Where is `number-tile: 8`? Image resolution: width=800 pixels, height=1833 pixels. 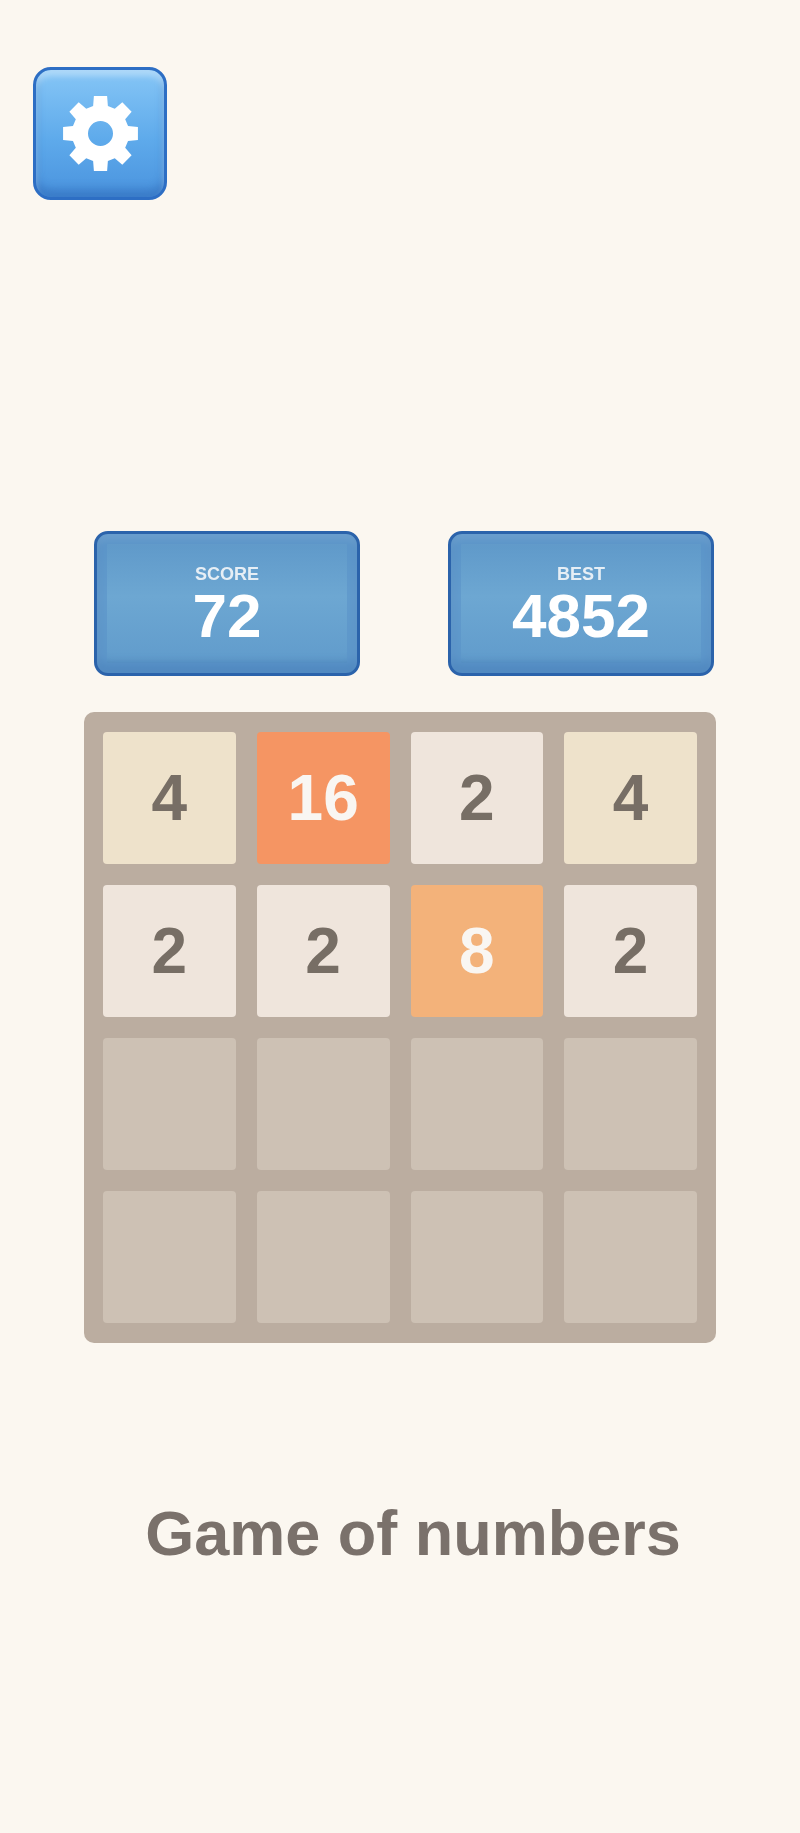 number-tile: 8 is located at coordinates (477, 951).